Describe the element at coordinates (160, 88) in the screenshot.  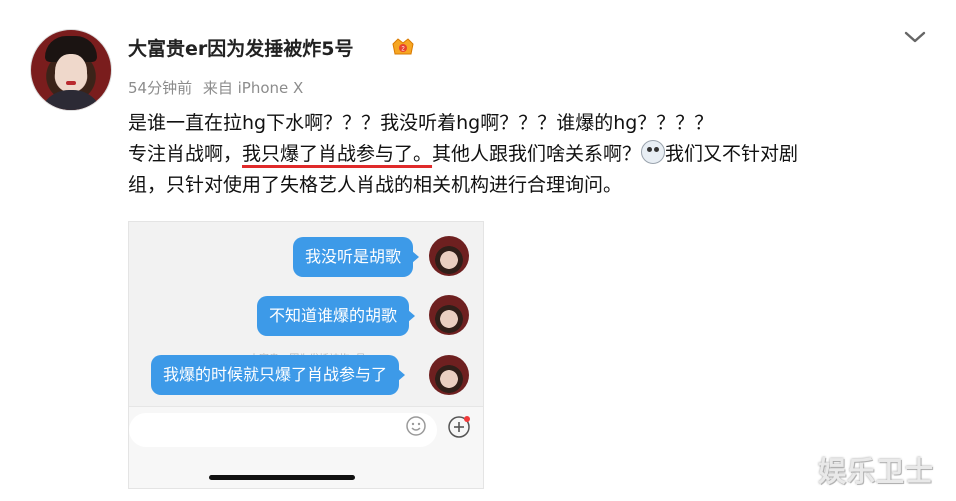
I see `post-time: 54分钟前` at that location.